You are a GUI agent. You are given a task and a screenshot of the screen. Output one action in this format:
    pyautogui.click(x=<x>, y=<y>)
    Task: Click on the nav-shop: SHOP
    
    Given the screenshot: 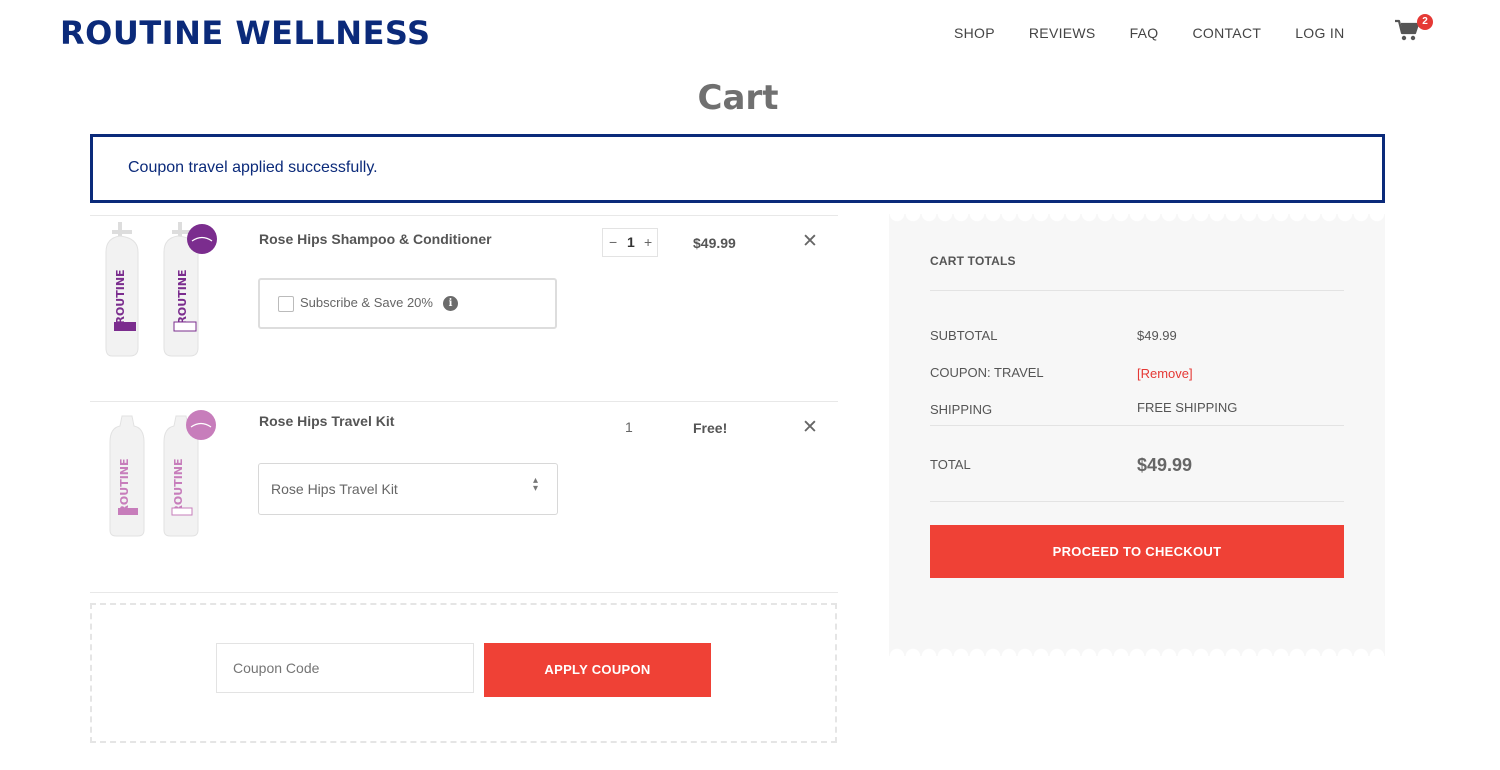 What is the action you would take?
    pyautogui.click(x=974, y=33)
    